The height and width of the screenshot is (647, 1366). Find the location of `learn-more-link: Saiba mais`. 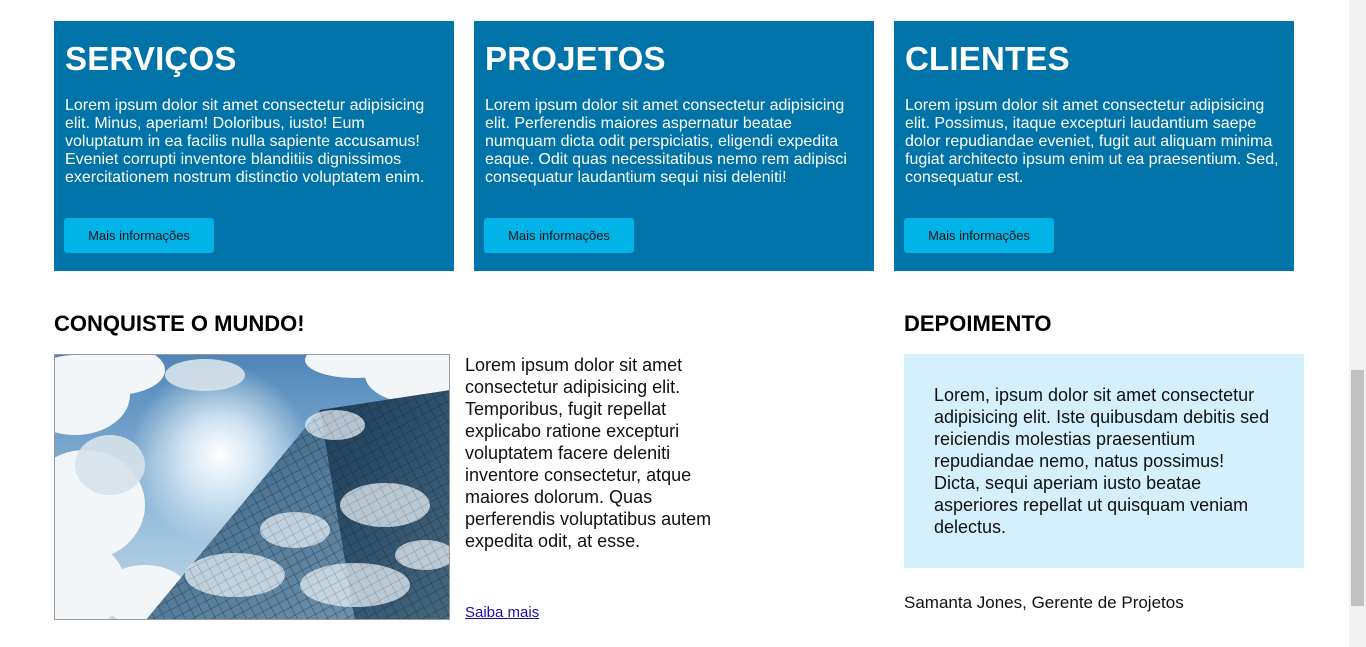

learn-more-link: Saiba mais is located at coordinates (502, 612).